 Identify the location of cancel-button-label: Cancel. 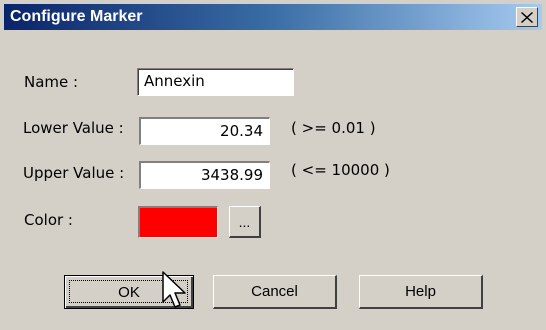
(274, 291).